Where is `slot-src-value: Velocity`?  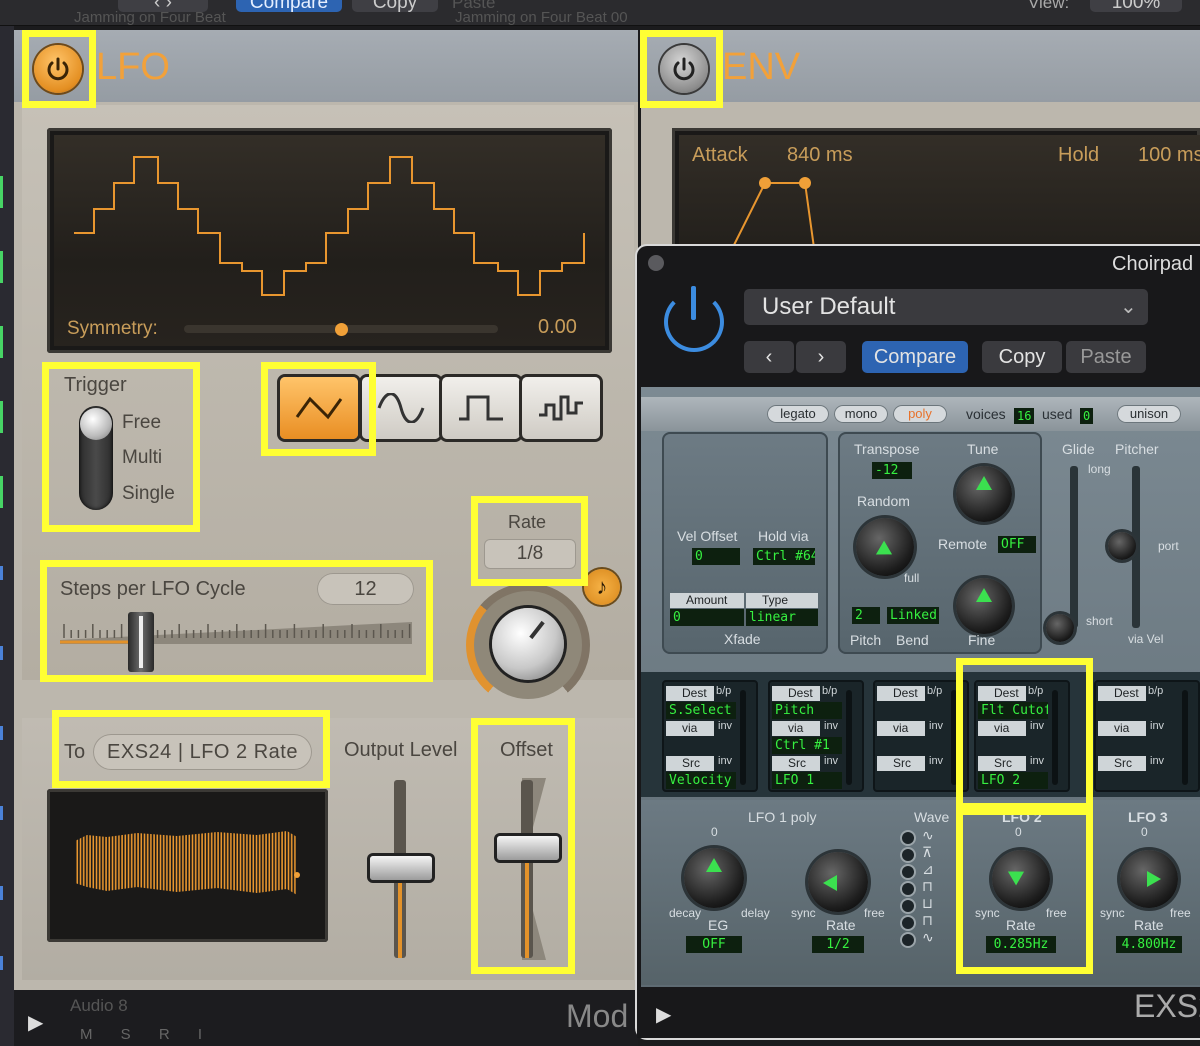
slot-src-value: Velocity is located at coordinates (701, 780).